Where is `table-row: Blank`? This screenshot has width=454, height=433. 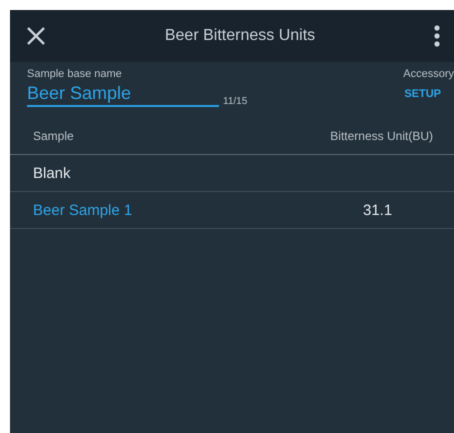
table-row: Blank is located at coordinates (232, 173).